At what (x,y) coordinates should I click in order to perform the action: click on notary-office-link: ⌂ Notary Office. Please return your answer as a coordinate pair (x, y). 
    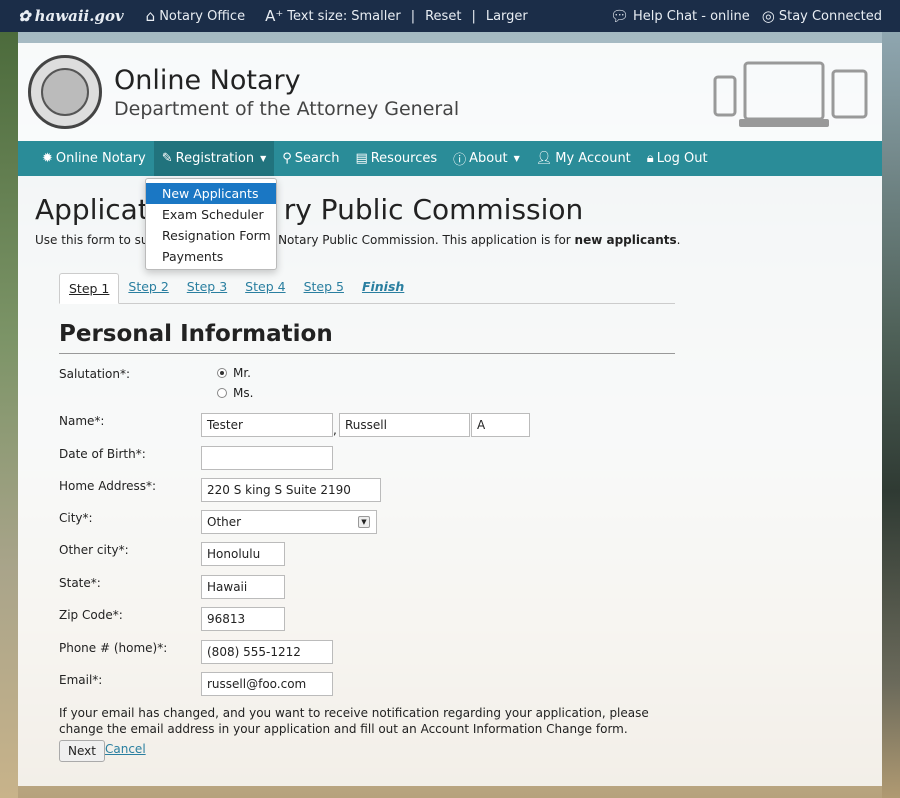
    Looking at the image, I should click on (195, 16).